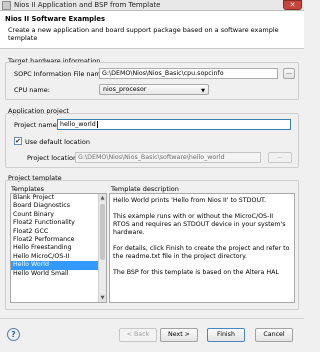  Describe the element at coordinates (188, 73) in the screenshot. I see `sopc-file-field: G:\DEMO\Nios\Nios_Basic\cpu.sopcinfo` at that location.